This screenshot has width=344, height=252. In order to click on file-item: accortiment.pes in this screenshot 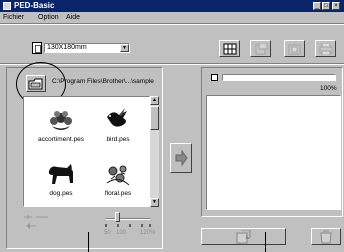, I will do `click(61, 125)`.